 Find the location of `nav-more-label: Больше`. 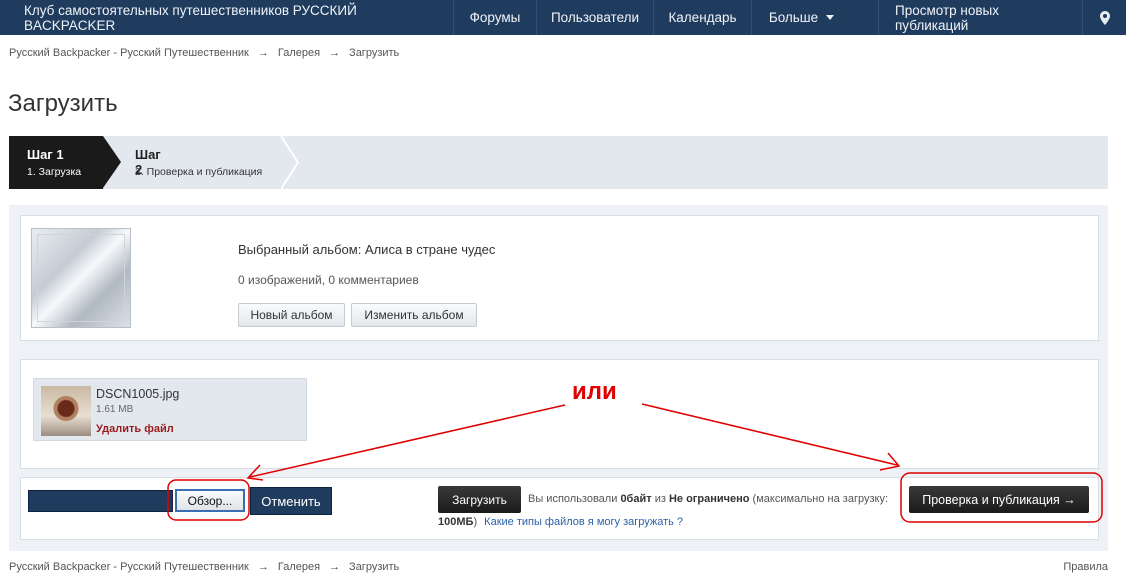

nav-more-label: Больше is located at coordinates (793, 17).